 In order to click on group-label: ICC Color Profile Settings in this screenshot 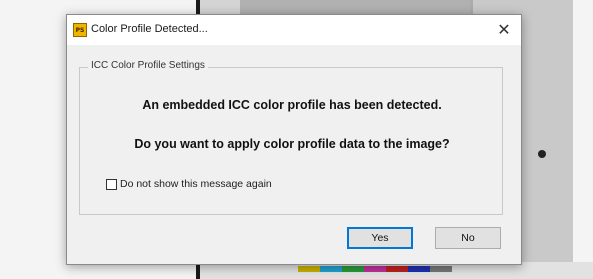, I will do `click(148, 65)`.